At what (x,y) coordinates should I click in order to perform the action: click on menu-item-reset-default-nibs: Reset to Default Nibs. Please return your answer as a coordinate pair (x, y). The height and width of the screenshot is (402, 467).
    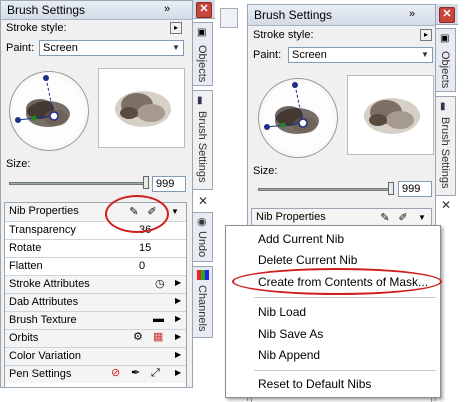
    Looking at the image, I should click on (333, 384).